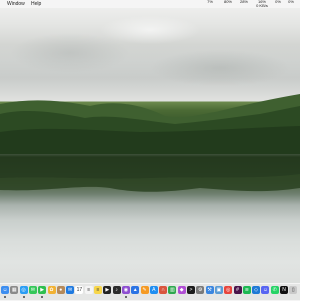  Describe the element at coordinates (14, 290) in the screenshot. I see `launchpad-icon: ▦` at that location.